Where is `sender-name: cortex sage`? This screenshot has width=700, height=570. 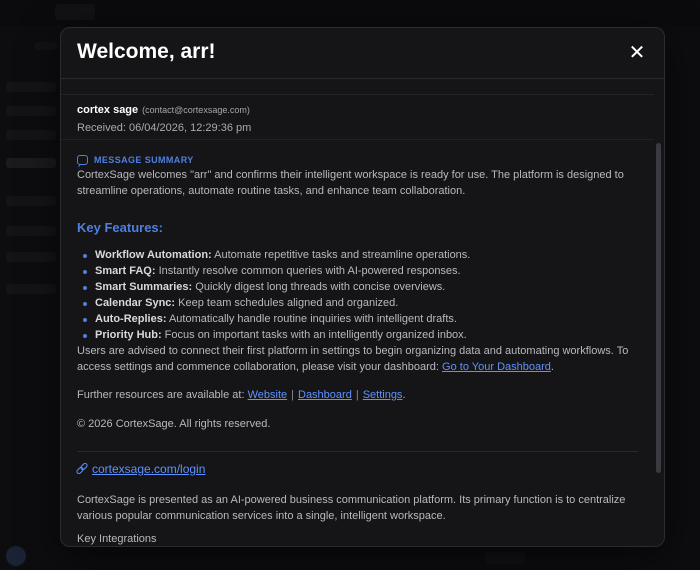 sender-name: cortex sage is located at coordinates (108, 110).